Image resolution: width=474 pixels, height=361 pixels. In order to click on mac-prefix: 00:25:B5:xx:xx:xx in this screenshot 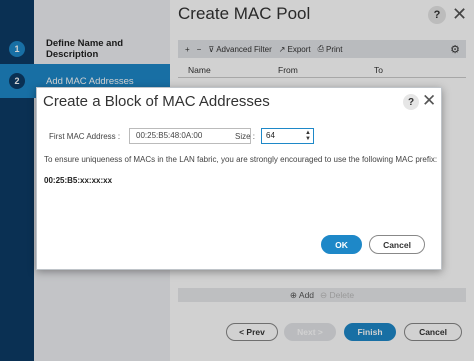, I will do `click(78, 180)`.